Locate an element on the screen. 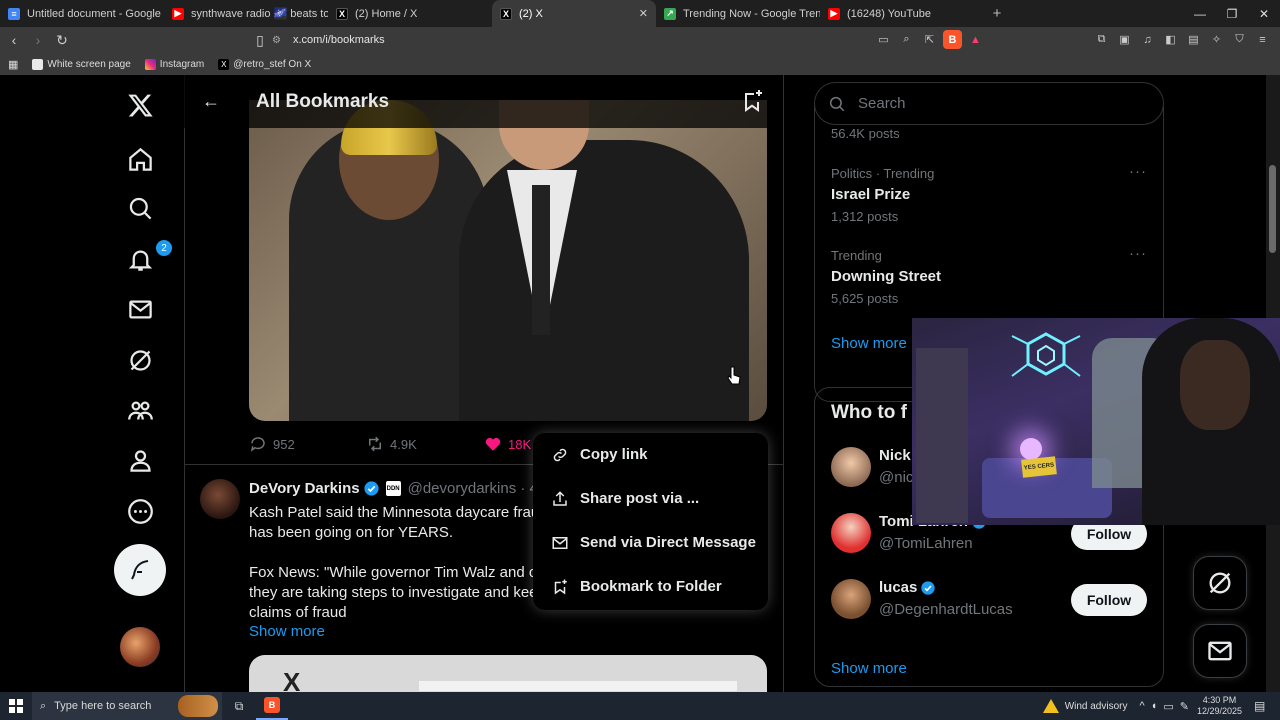 Image resolution: width=1280 pixels, height=720 pixels. verified-badge-icon is located at coordinates (371, 488).